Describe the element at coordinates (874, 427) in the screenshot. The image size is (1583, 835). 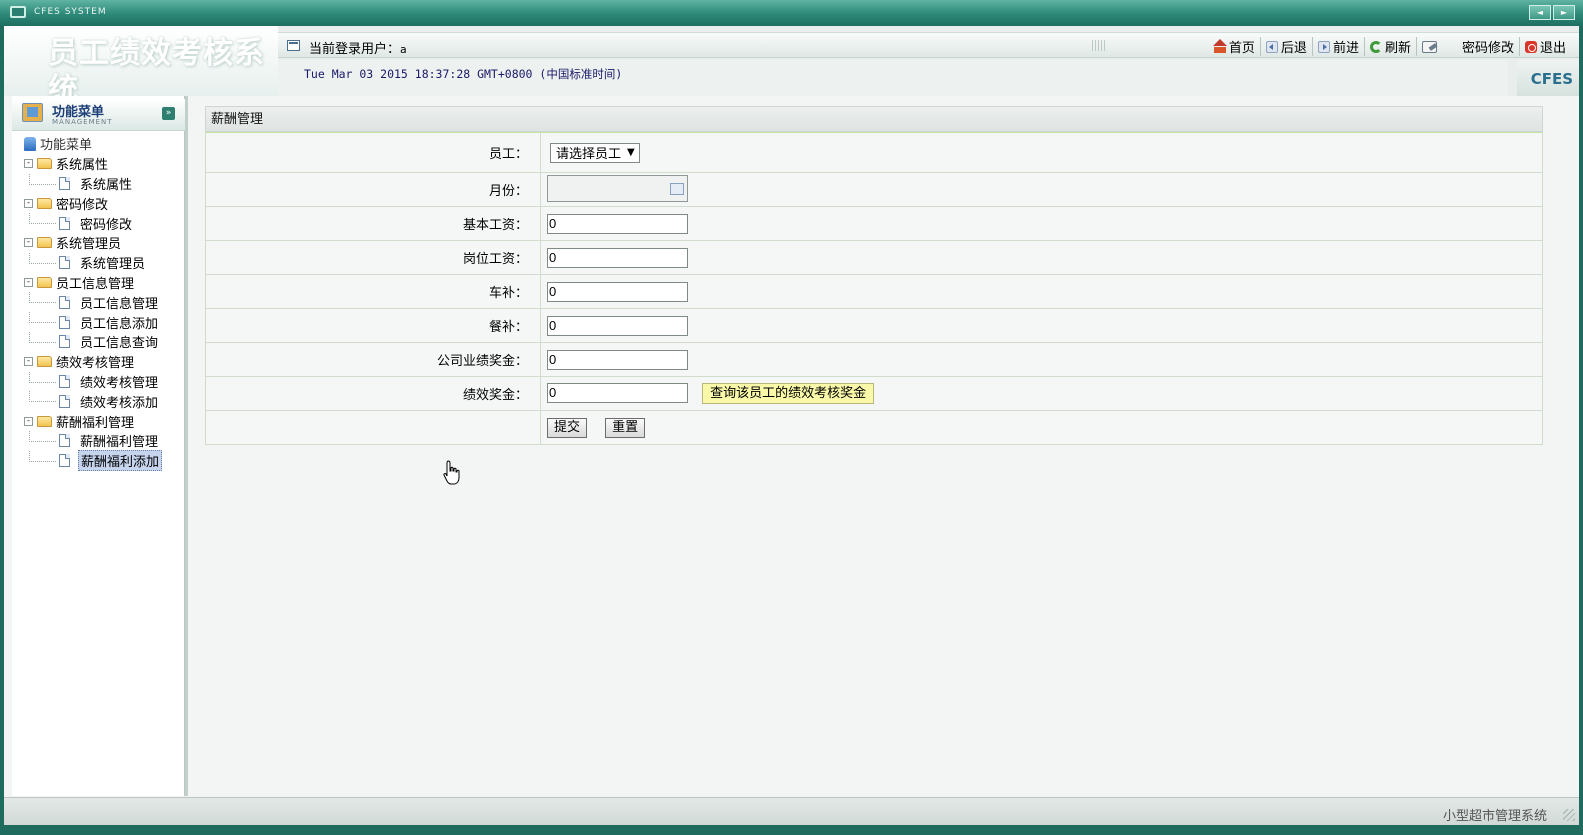
I see `form-row-actions: 提交 重置` at that location.